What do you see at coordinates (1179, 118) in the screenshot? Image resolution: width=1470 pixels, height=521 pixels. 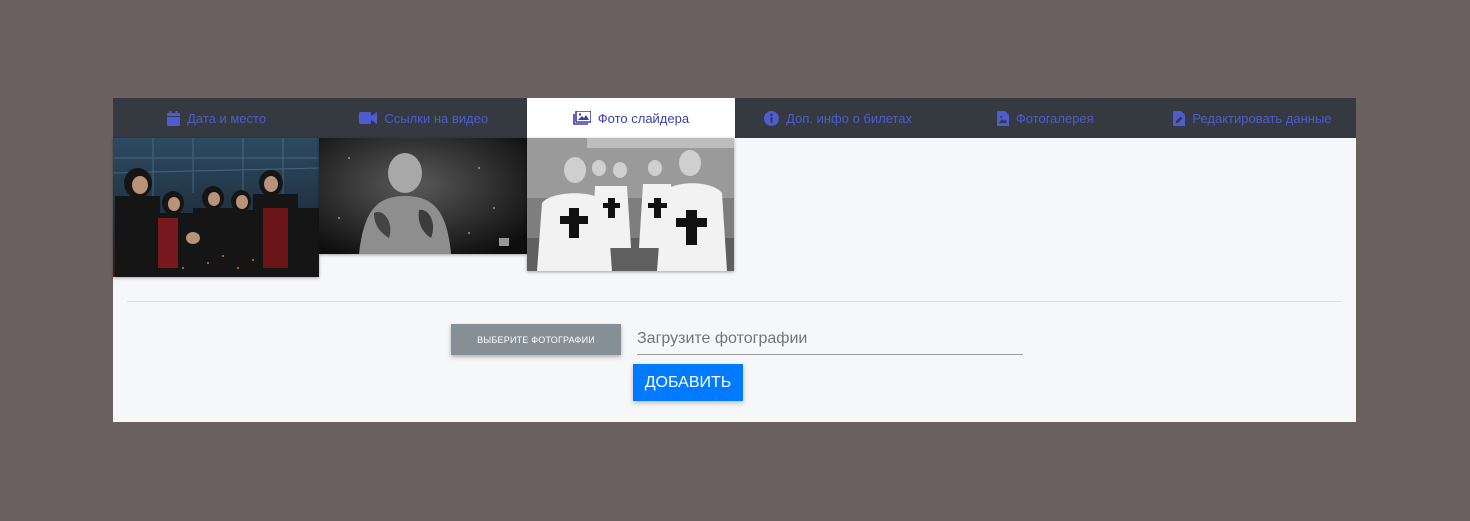 I see `edit-file-icon` at bounding box center [1179, 118].